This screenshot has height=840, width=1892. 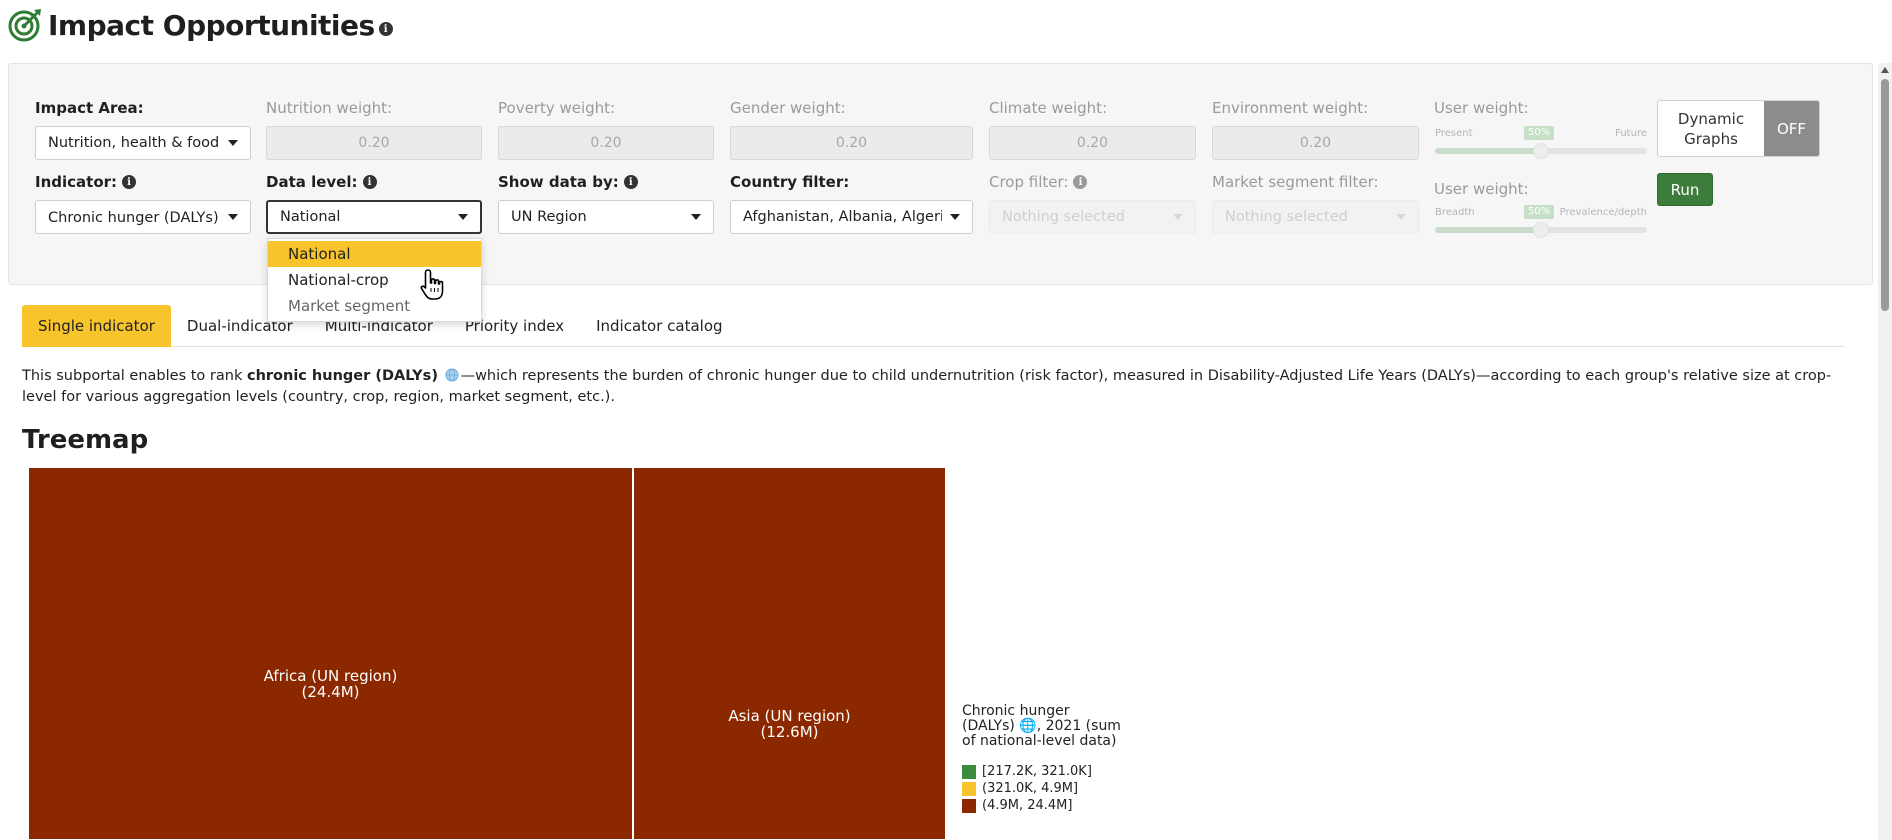 I want to click on impact-area-field: Impact Area: Nutrition, health & food se, so click(x=143, y=129).